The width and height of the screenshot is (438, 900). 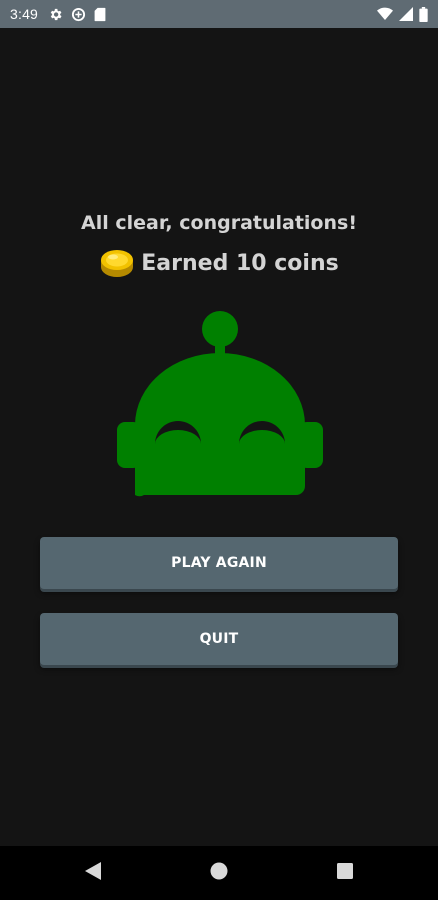 I want to click on back-icon, so click(x=93, y=873).